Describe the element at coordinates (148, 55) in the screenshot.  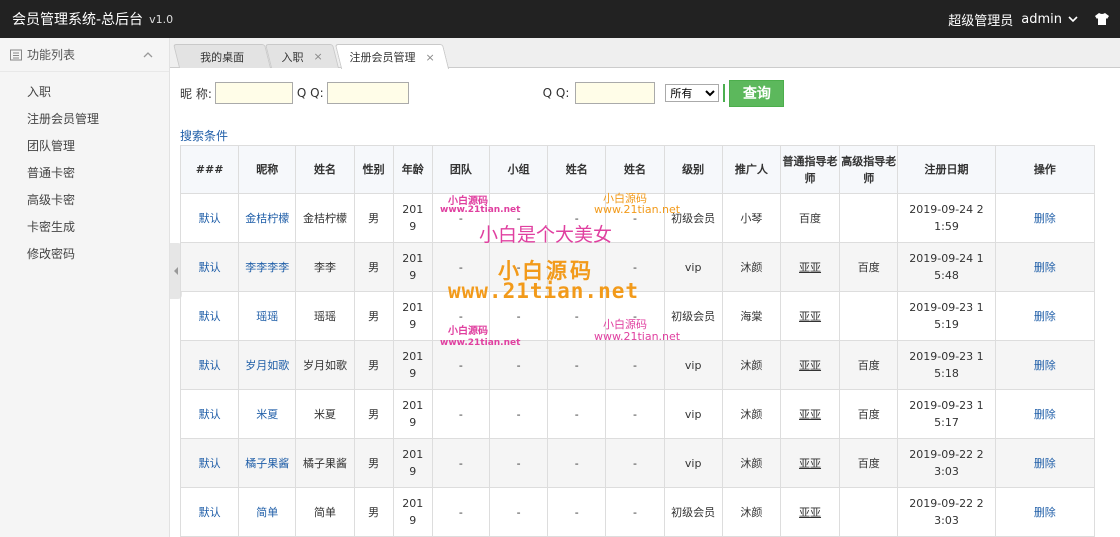
I see `chevron-up-icon` at that location.